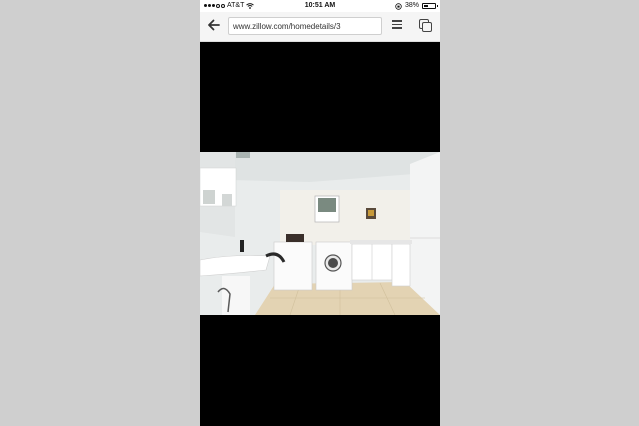 The image size is (639, 426). Describe the element at coordinates (397, 26) in the screenshot. I see `menu-icon` at that location.